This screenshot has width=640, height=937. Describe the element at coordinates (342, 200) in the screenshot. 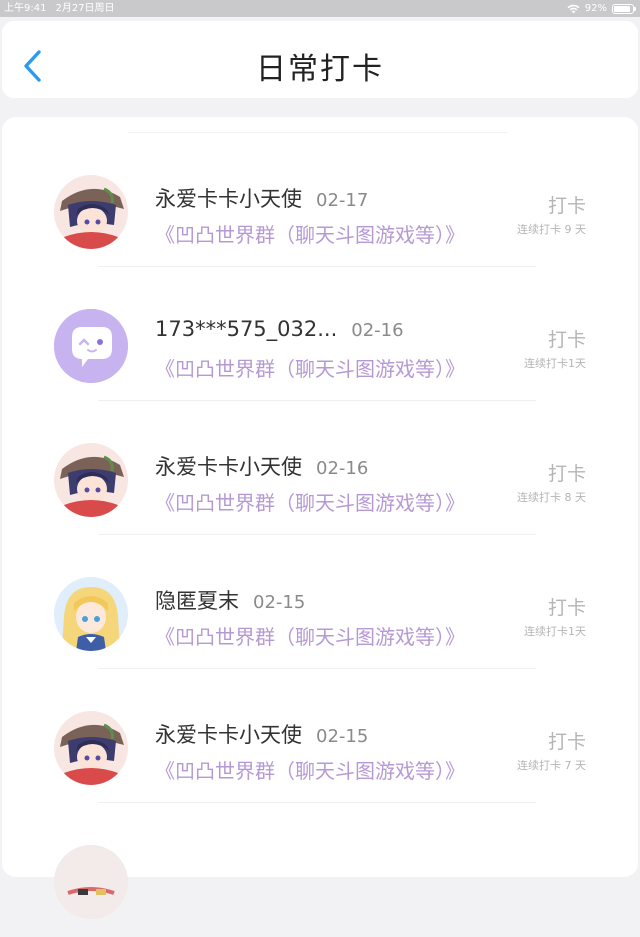

I see `checkin-date: 02-17` at that location.